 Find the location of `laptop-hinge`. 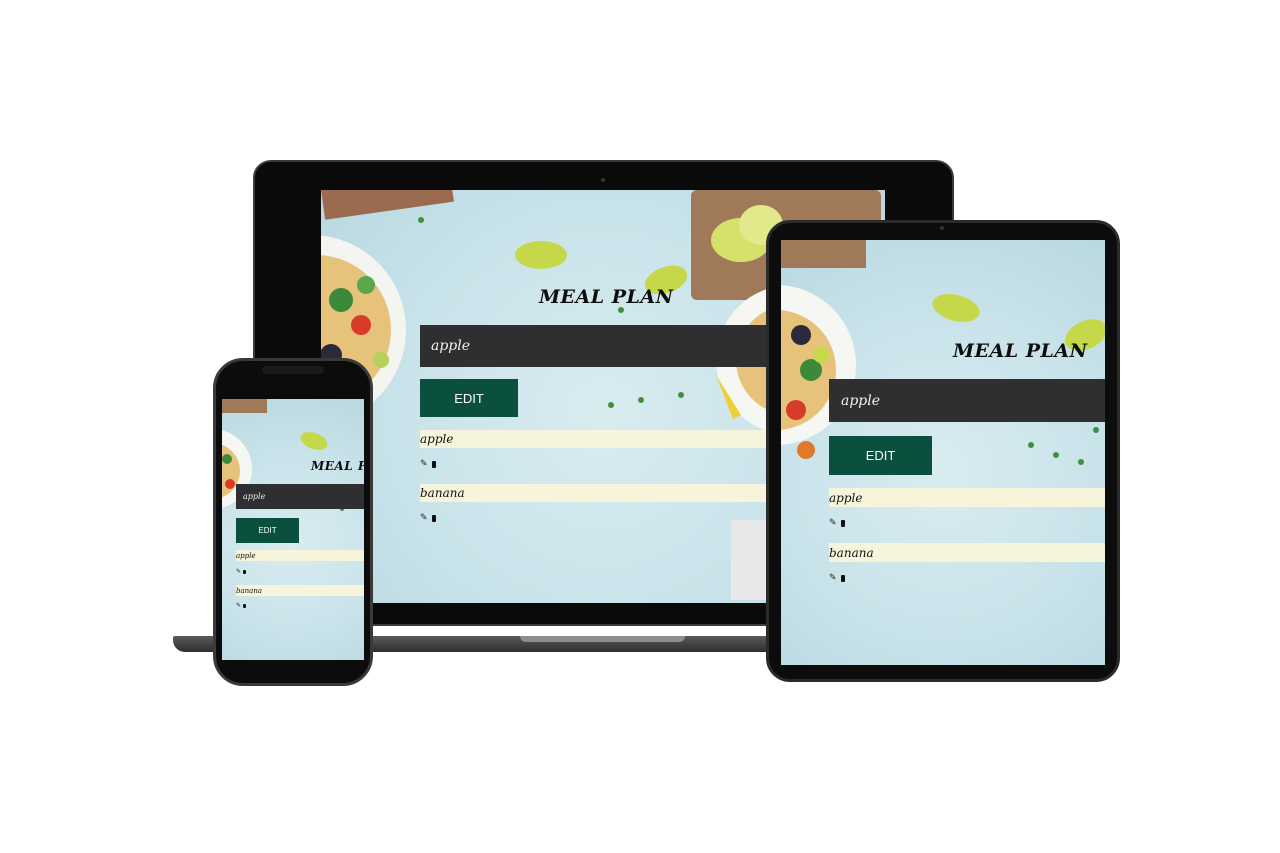

laptop-hinge is located at coordinates (602, 639).